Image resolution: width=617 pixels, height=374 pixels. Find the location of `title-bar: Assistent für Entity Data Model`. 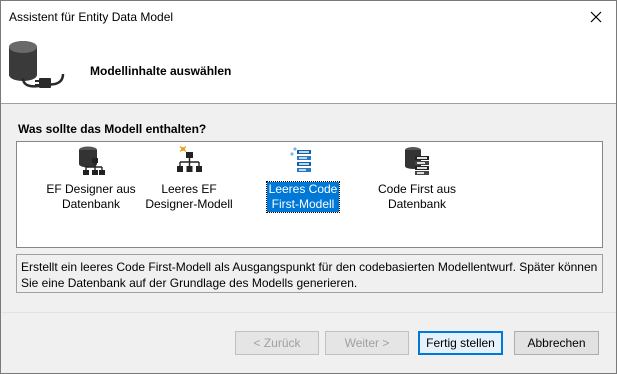

title-bar: Assistent für Entity Data Model is located at coordinates (308, 16).